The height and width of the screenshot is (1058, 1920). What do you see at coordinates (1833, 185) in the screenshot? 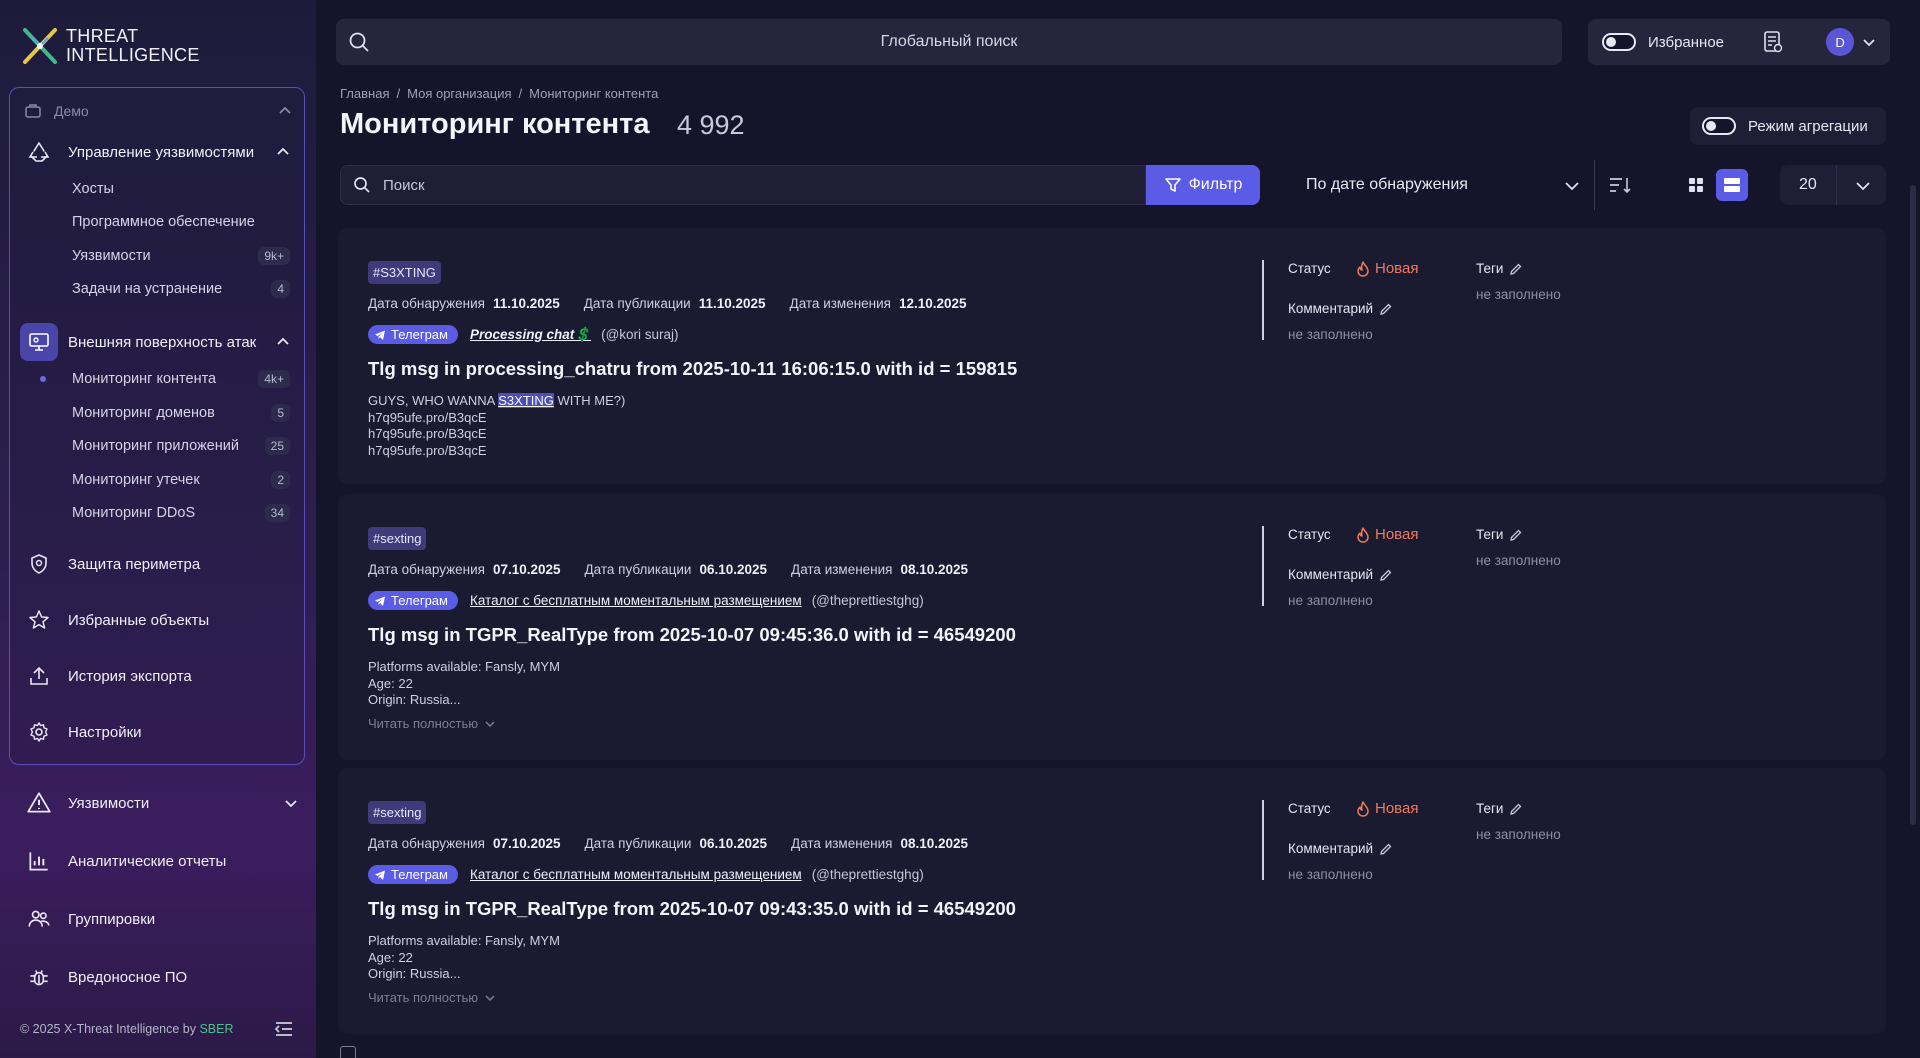
I see `per-page-select: 20` at bounding box center [1833, 185].